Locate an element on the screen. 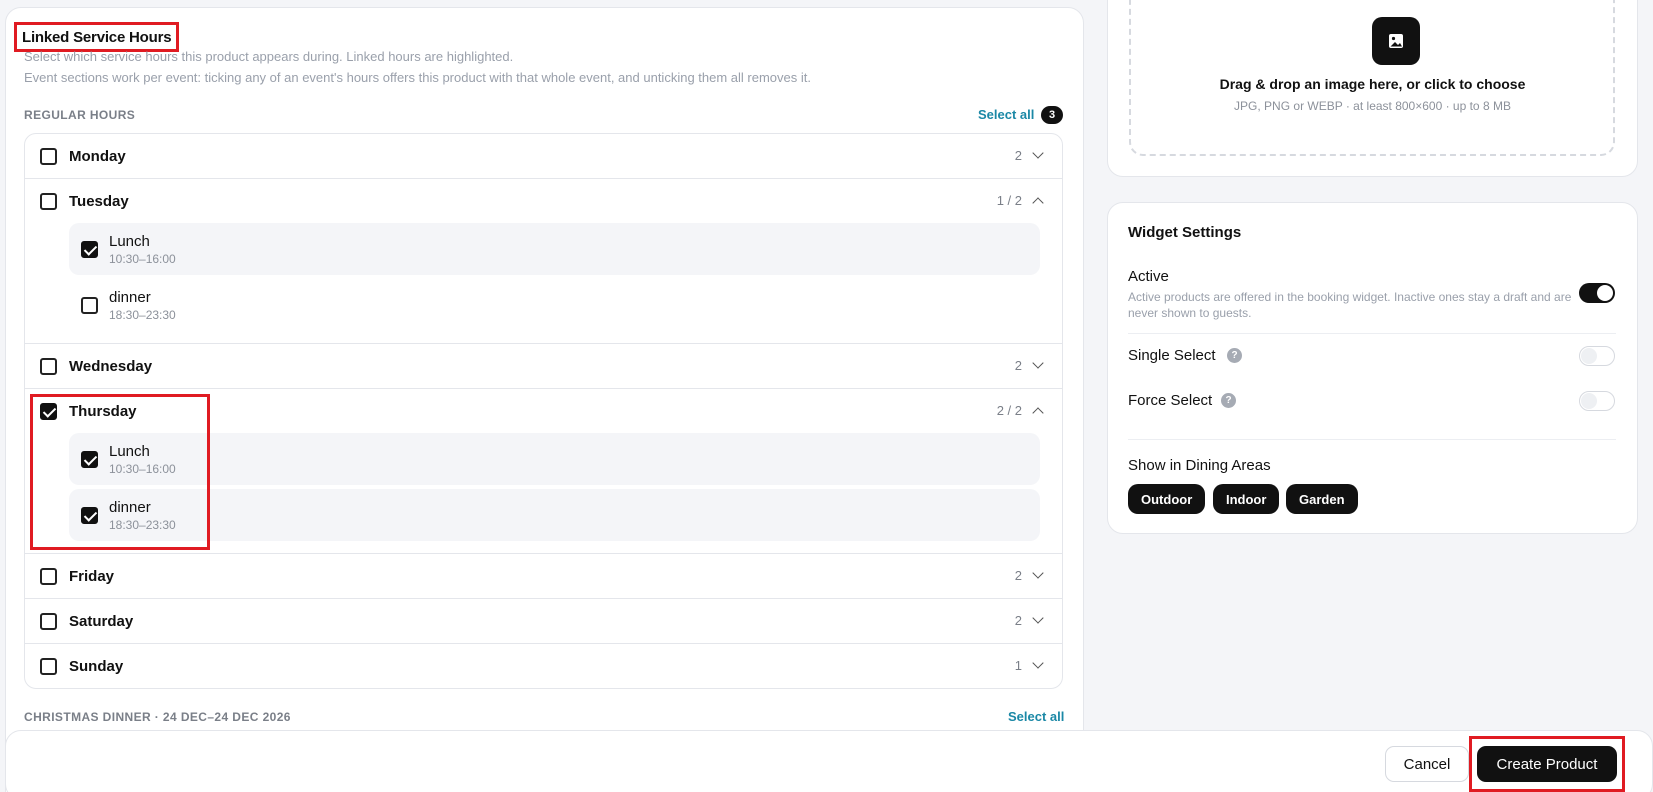 The width and height of the screenshot is (1653, 792). day-row-tuesday: Tuesday 1 / 2 is located at coordinates (543, 201).